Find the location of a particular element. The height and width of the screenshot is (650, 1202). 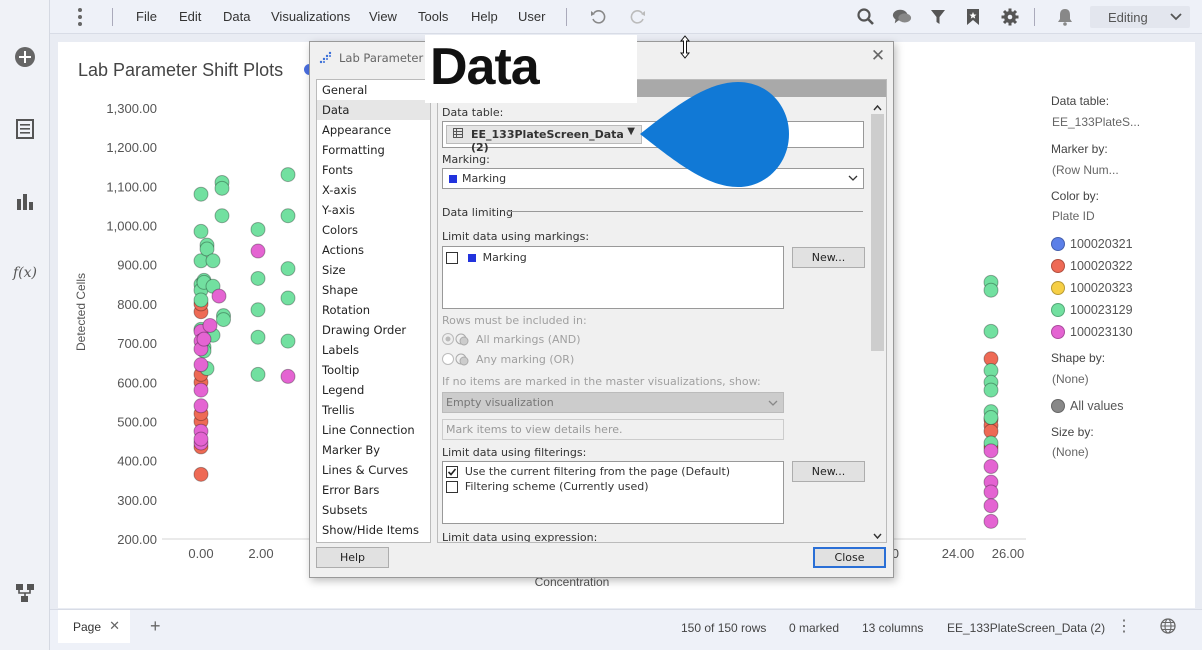

menu-help: Help is located at coordinates (484, 16).